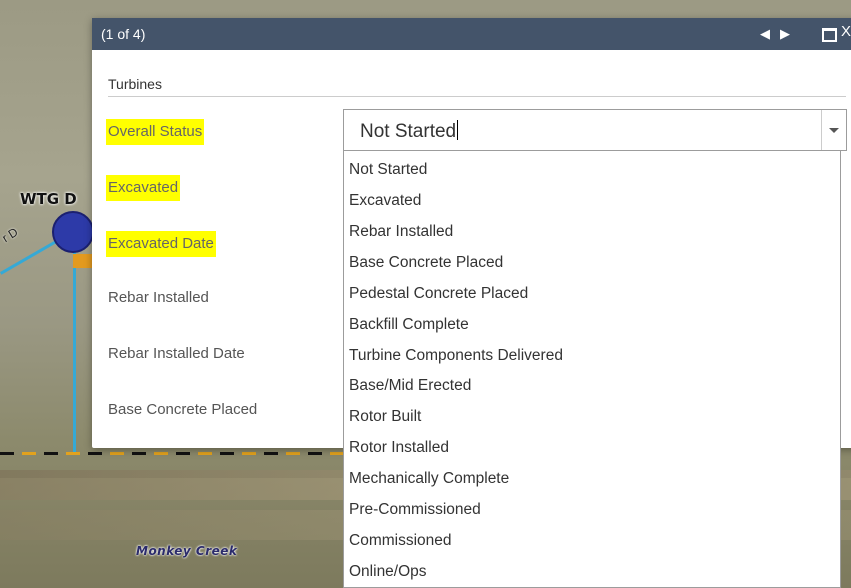  I want to click on field-label-base-concrete-placed: Base Concrete Placed, so click(183, 409).